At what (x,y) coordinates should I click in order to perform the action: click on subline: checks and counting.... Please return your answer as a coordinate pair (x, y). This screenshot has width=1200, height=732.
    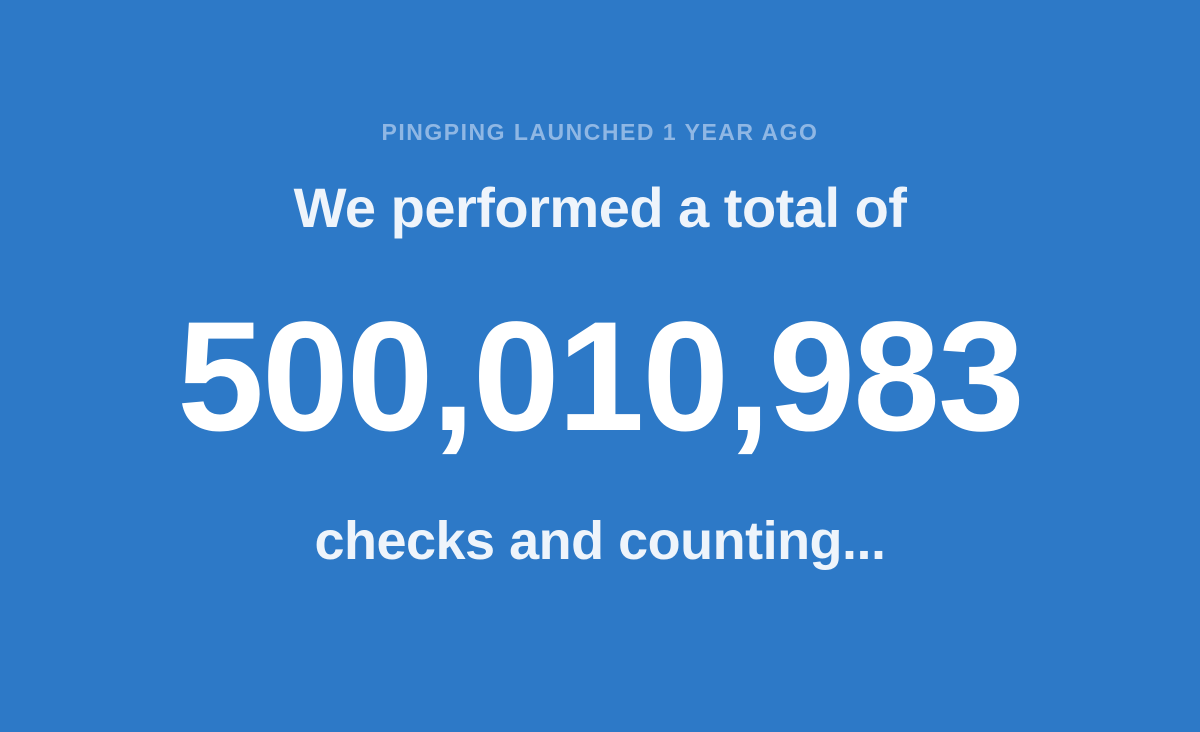
    Looking at the image, I should click on (600, 541).